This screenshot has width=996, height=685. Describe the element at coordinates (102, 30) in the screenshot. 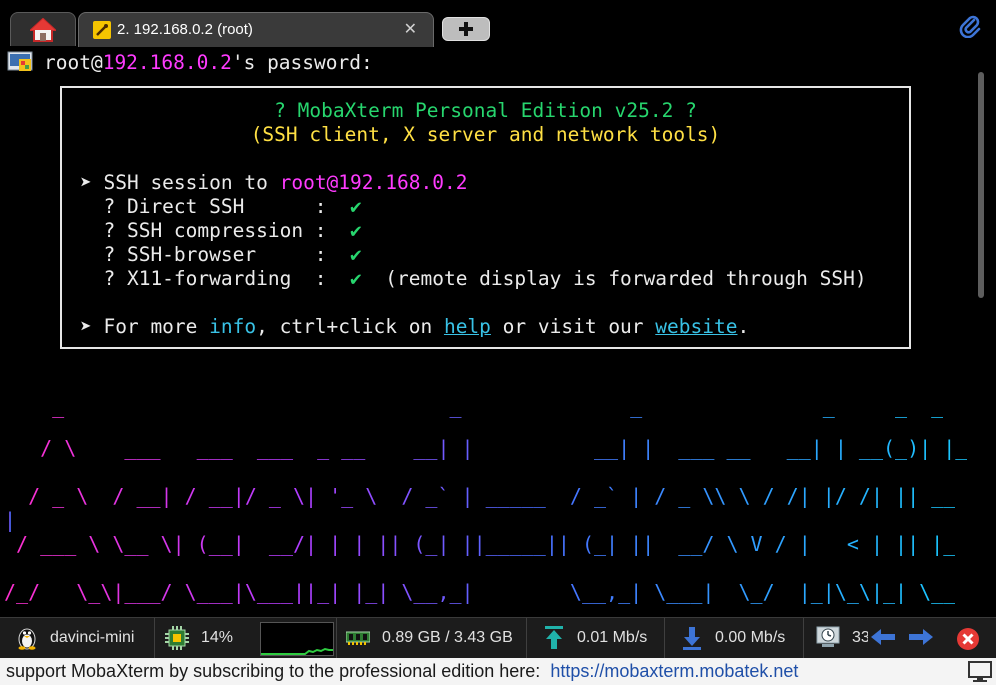

I see `terminal-tab-icon` at that location.